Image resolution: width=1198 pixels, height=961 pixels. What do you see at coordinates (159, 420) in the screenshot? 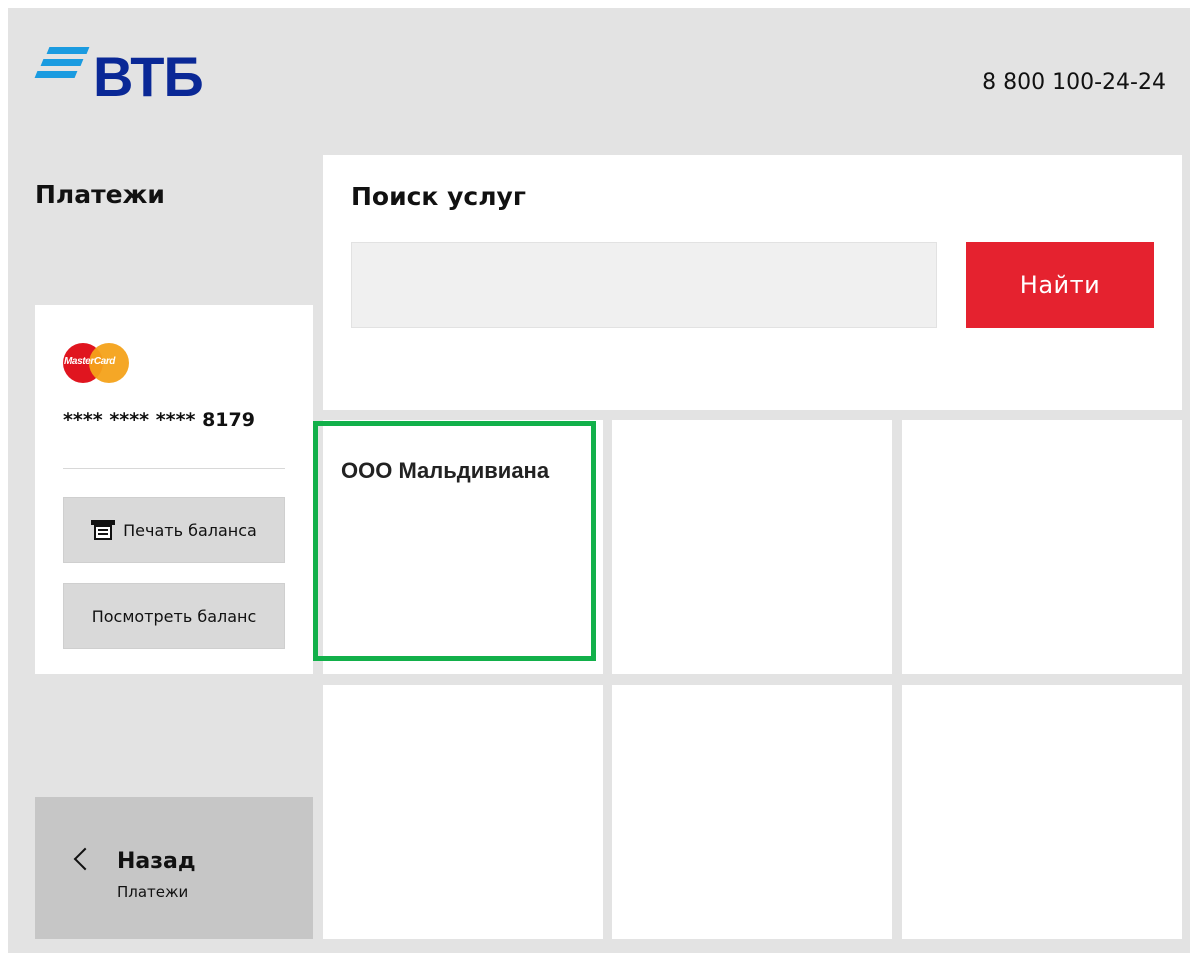
I see `card-number: **** **** **** 8179` at bounding box center [159, 420].